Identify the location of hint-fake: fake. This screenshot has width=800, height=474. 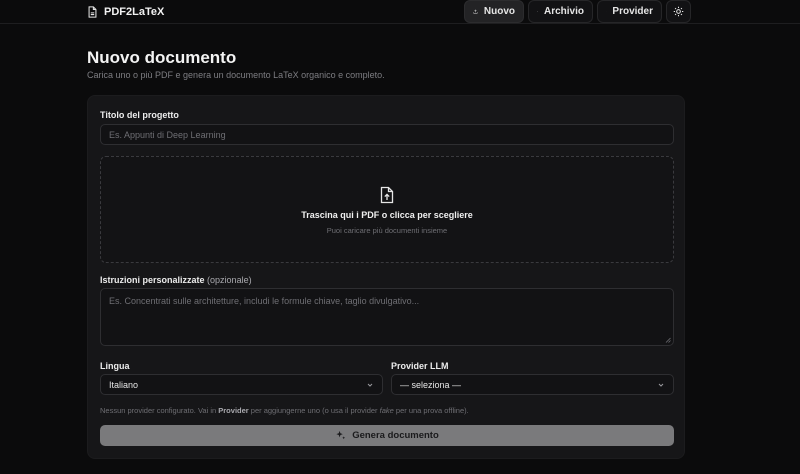
(386, 410).